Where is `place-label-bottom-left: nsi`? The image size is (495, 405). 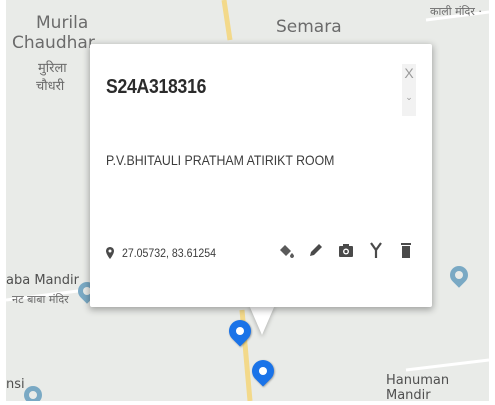
place-label-bottom-left: nsi is located at coordinates (15, 384).